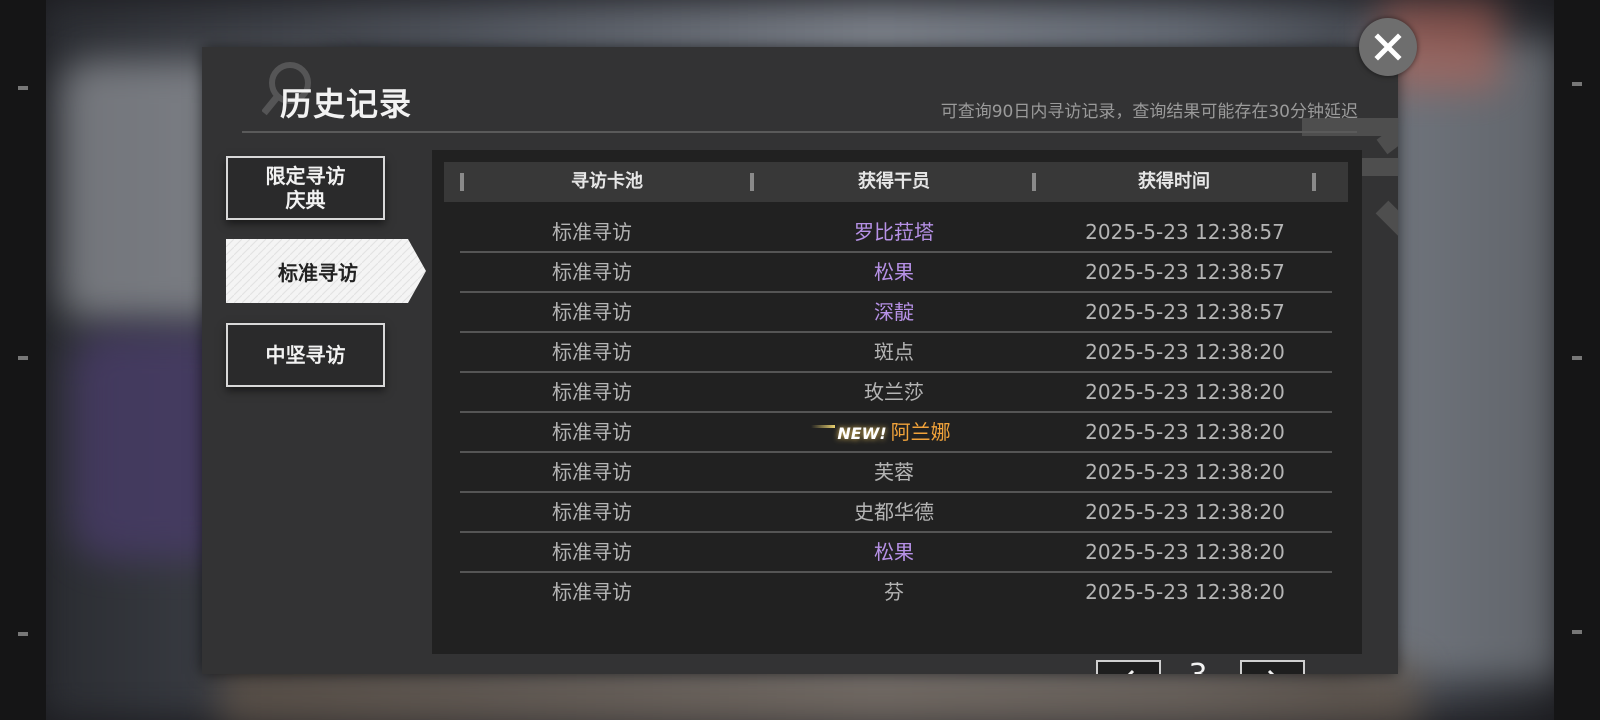 The width and height of the screenshot is (1600, 720). Describe the element at coordinates (305, 355) in the screenshot. I see `tab-core-banner: 中坚寻访` at that location.